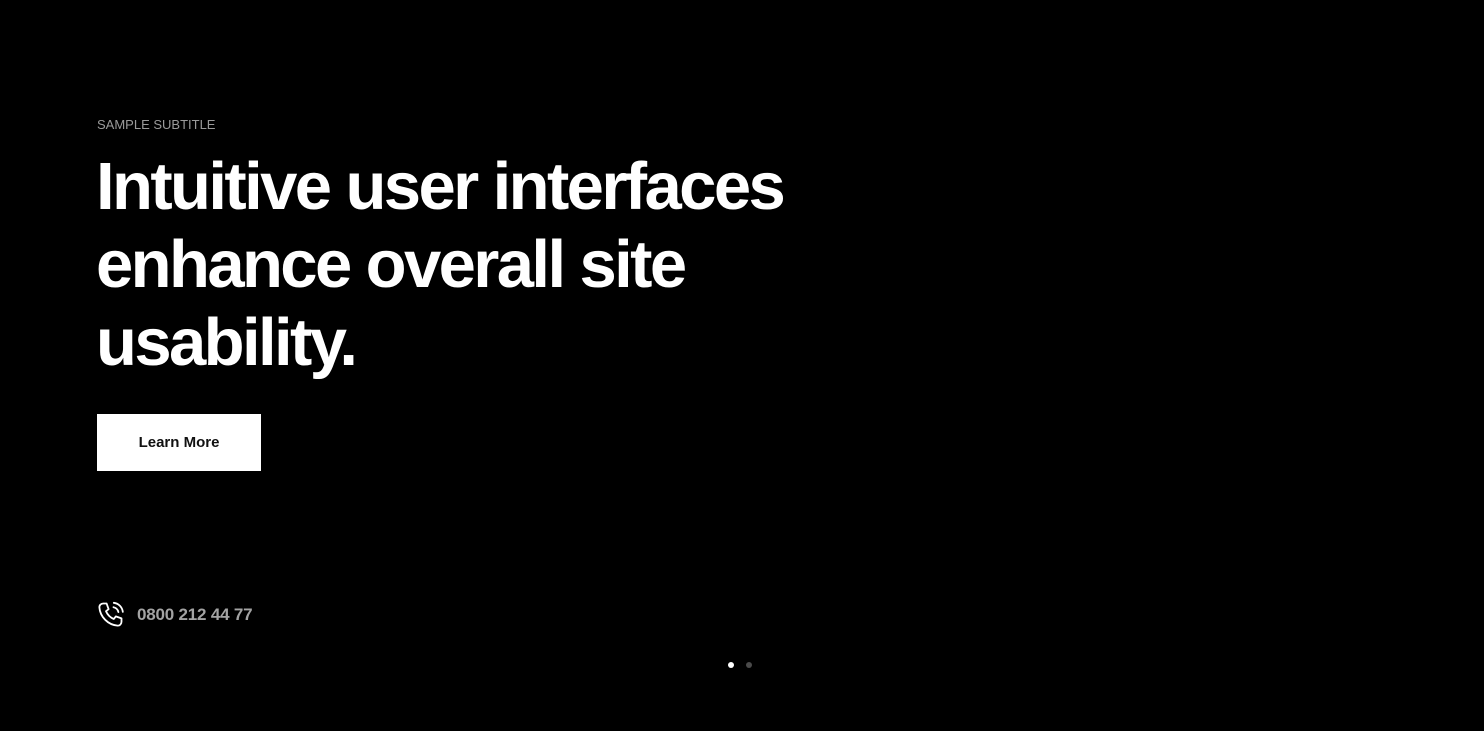  I want to click on phone-number: 0800 212 44 77, so click(195, 615).